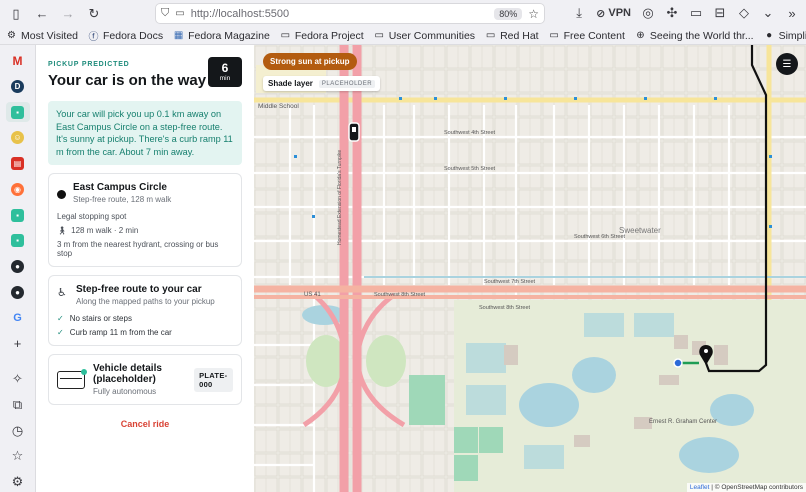 The height and width of the screenshot is (492, 806). What do you see at coordinates (18, 61) in the screenshot?
I see `gmail-icon: M` at bounding box center [18, 61].